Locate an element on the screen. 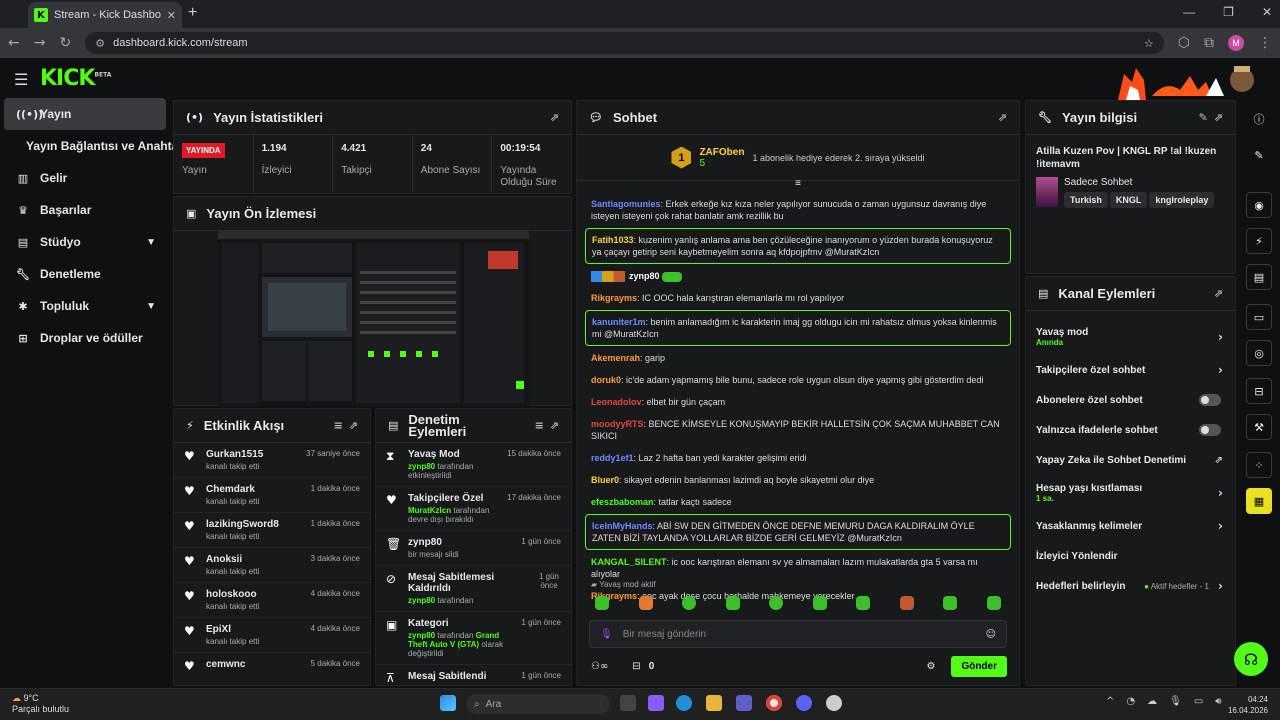  site-info-icon: ⚙ is located at coordinates (100, 43).